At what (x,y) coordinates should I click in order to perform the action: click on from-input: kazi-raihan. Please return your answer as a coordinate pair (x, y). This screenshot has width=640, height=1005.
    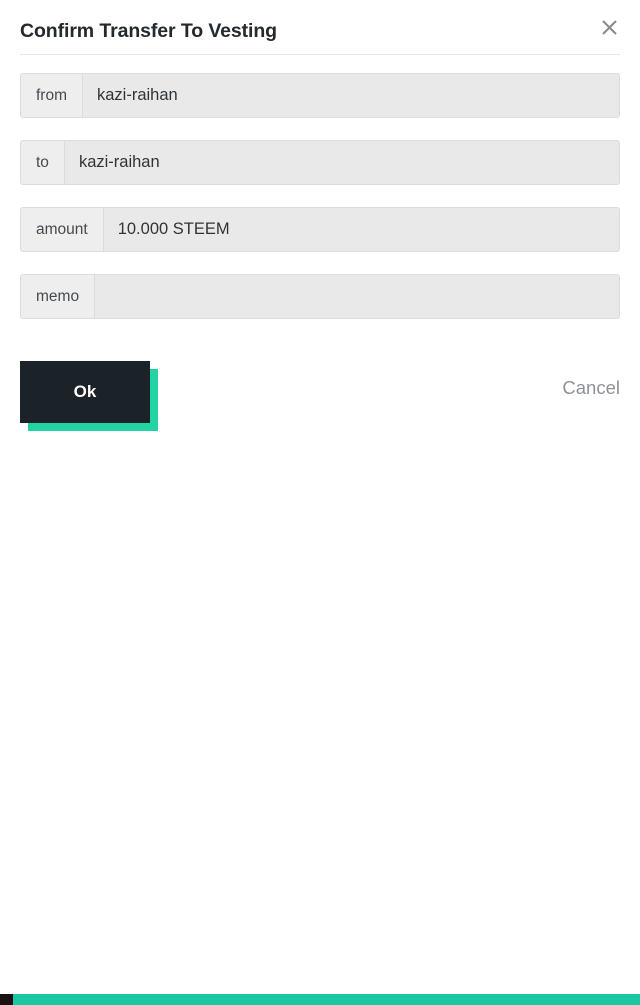
    Looking at the image, I should click on (351, 95).